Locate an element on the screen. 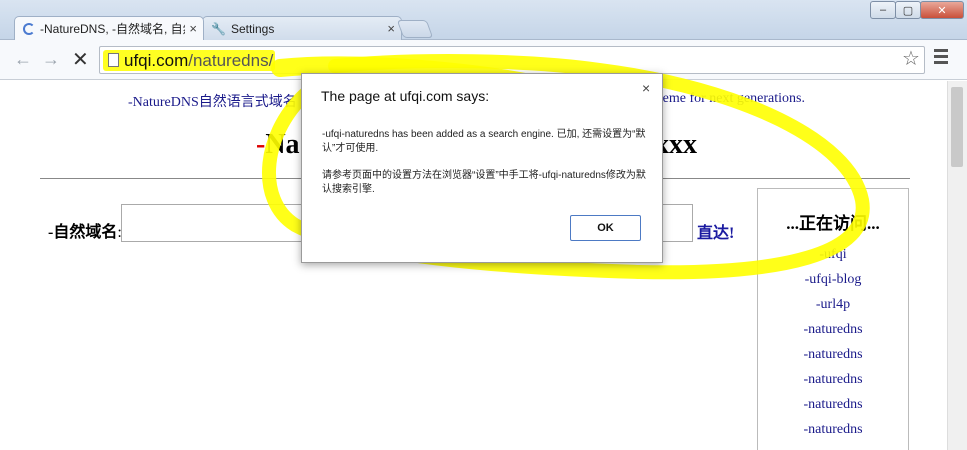 The image size is (967, 450). url-text: ufqi.com/naturedns/ is located at coordinates (198, 61).